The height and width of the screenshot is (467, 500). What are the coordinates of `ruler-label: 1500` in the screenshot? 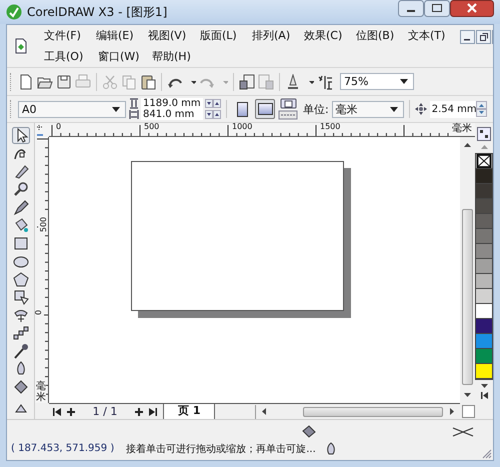 It's located at (330, 127).